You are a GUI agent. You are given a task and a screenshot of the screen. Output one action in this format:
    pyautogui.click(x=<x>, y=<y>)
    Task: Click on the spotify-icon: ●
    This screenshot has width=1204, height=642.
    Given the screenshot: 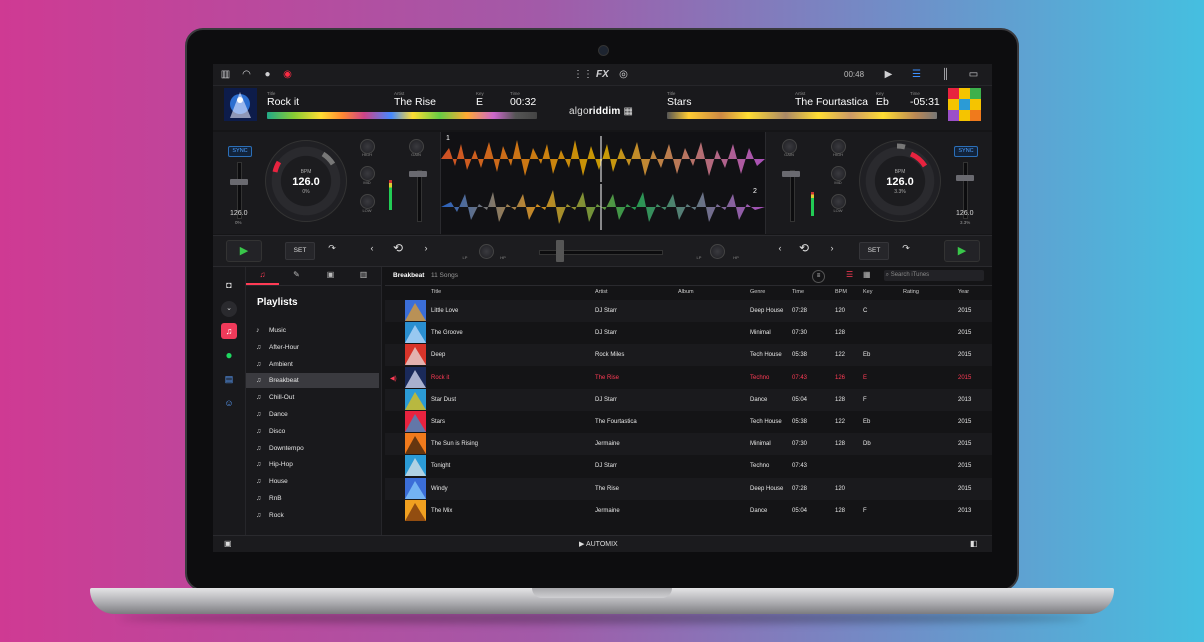 What is the action you would take?
    pyautogui.click(x=229, y=355)
    